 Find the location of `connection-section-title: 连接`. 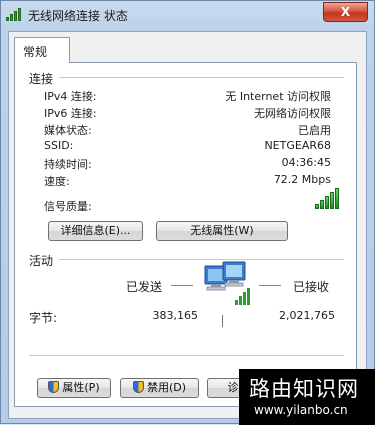

connection-section-title: 连接 is located at coordinates (41, 79).